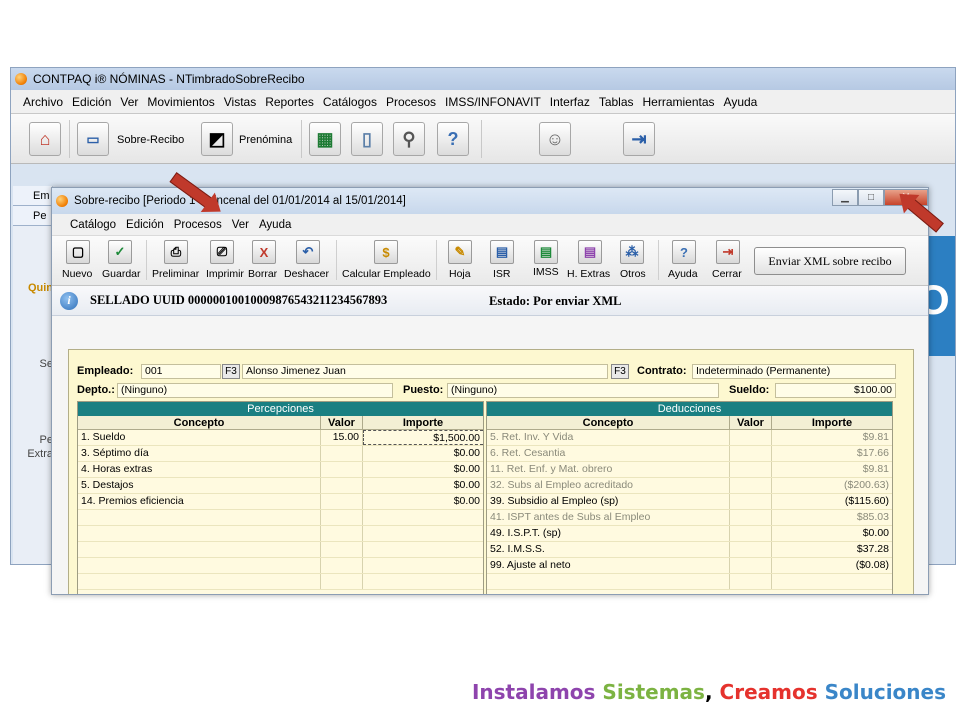 The image size is (960, 720). I want to click on cell-concepto: 5. Destajos, so click(199, 485).